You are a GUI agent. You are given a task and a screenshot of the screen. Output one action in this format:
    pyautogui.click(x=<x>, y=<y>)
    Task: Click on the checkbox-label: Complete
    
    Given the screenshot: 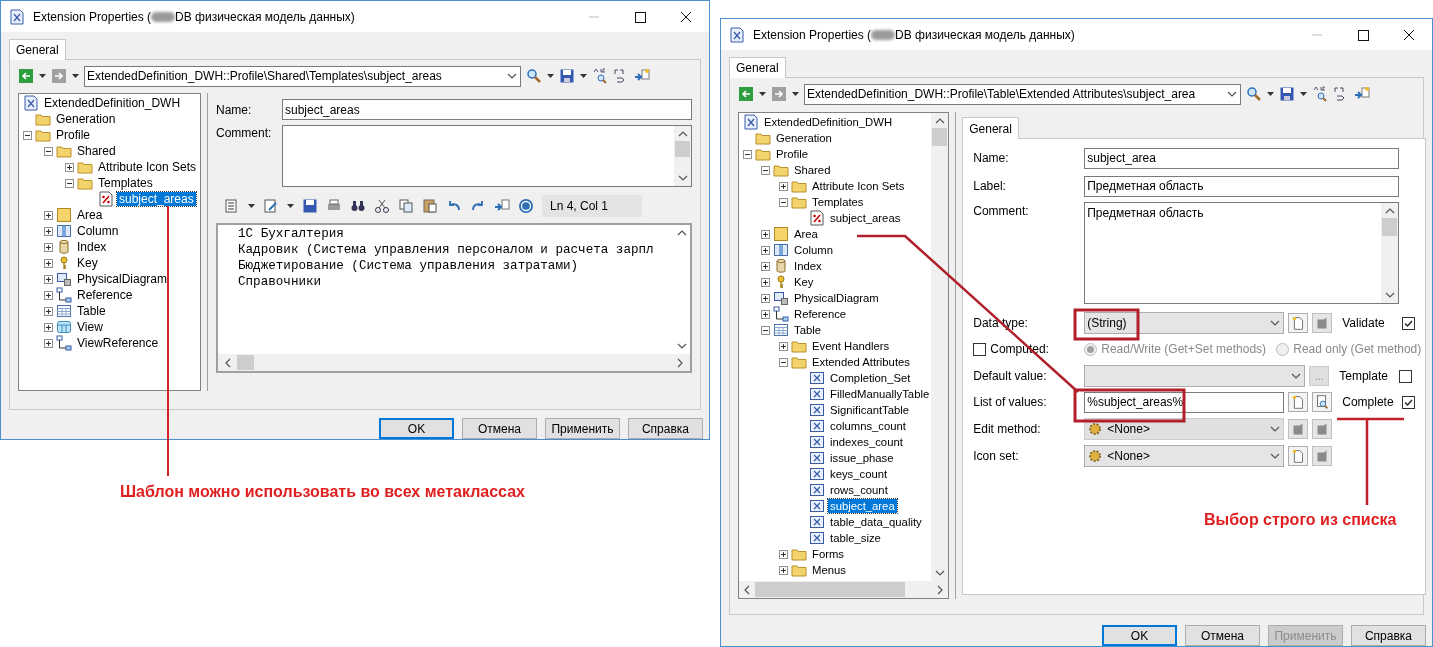 What is the action you would take?
    pyautogui.click(x=1368, y=402)
    